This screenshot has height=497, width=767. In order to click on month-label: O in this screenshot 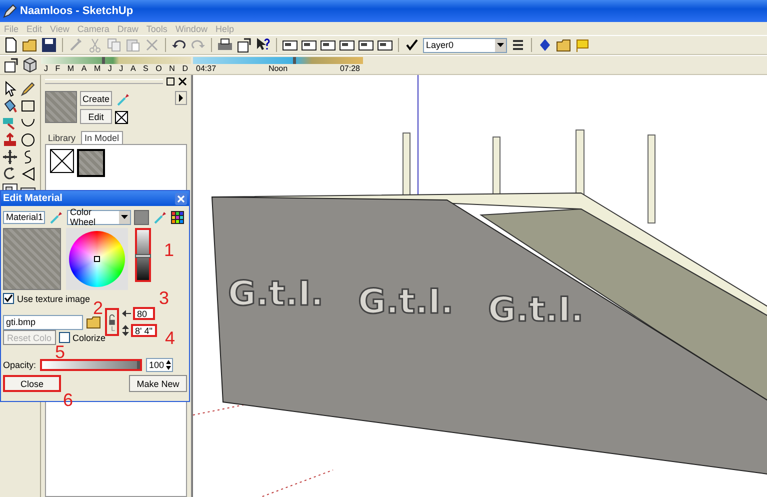, I will do `click(159, 68)`.